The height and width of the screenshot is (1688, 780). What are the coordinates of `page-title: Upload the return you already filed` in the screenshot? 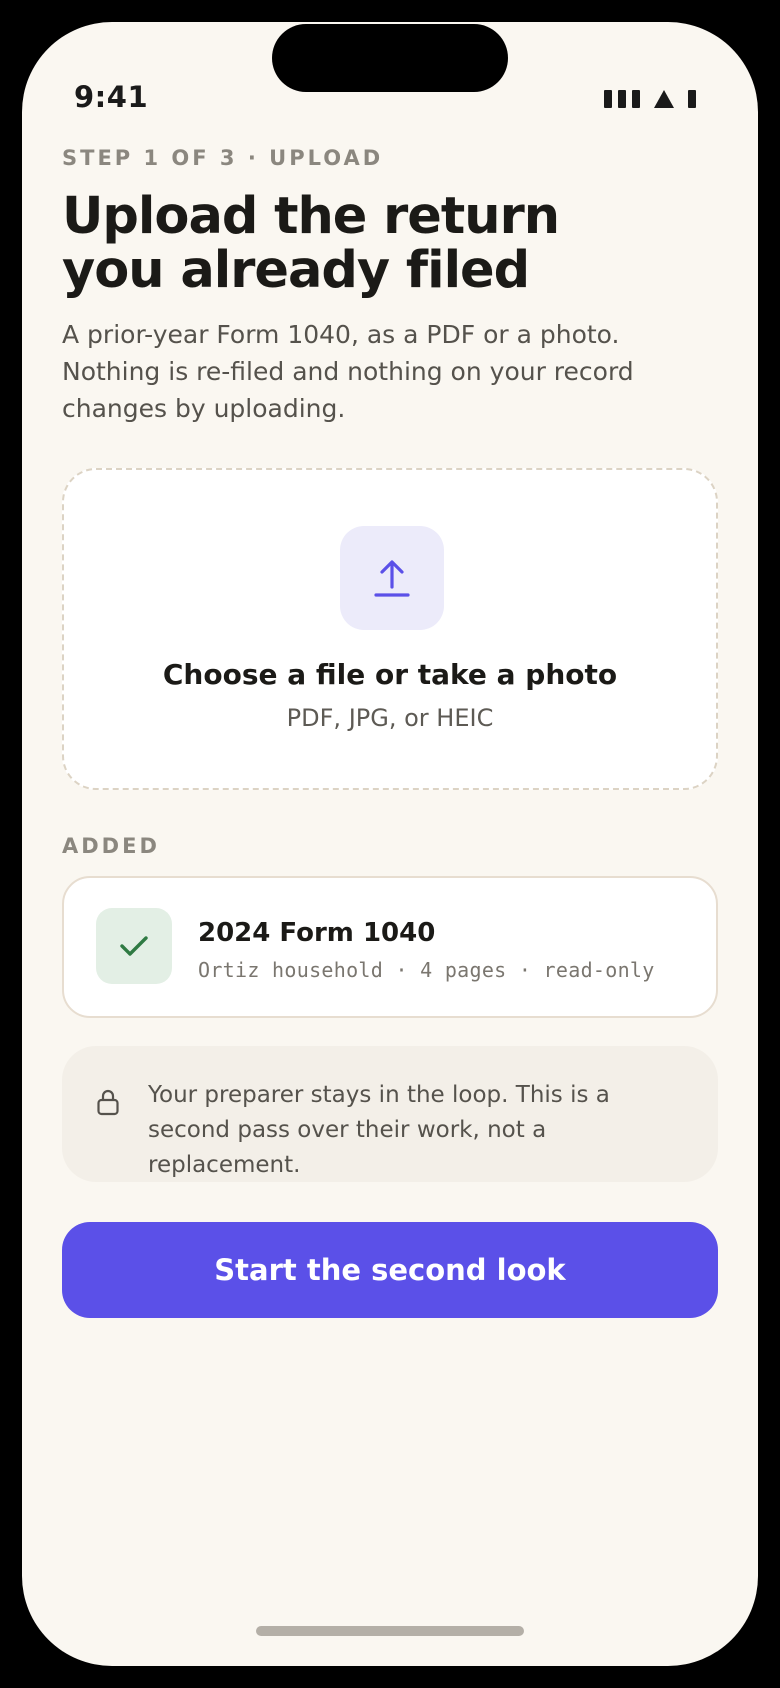 It's located at (362, 244).